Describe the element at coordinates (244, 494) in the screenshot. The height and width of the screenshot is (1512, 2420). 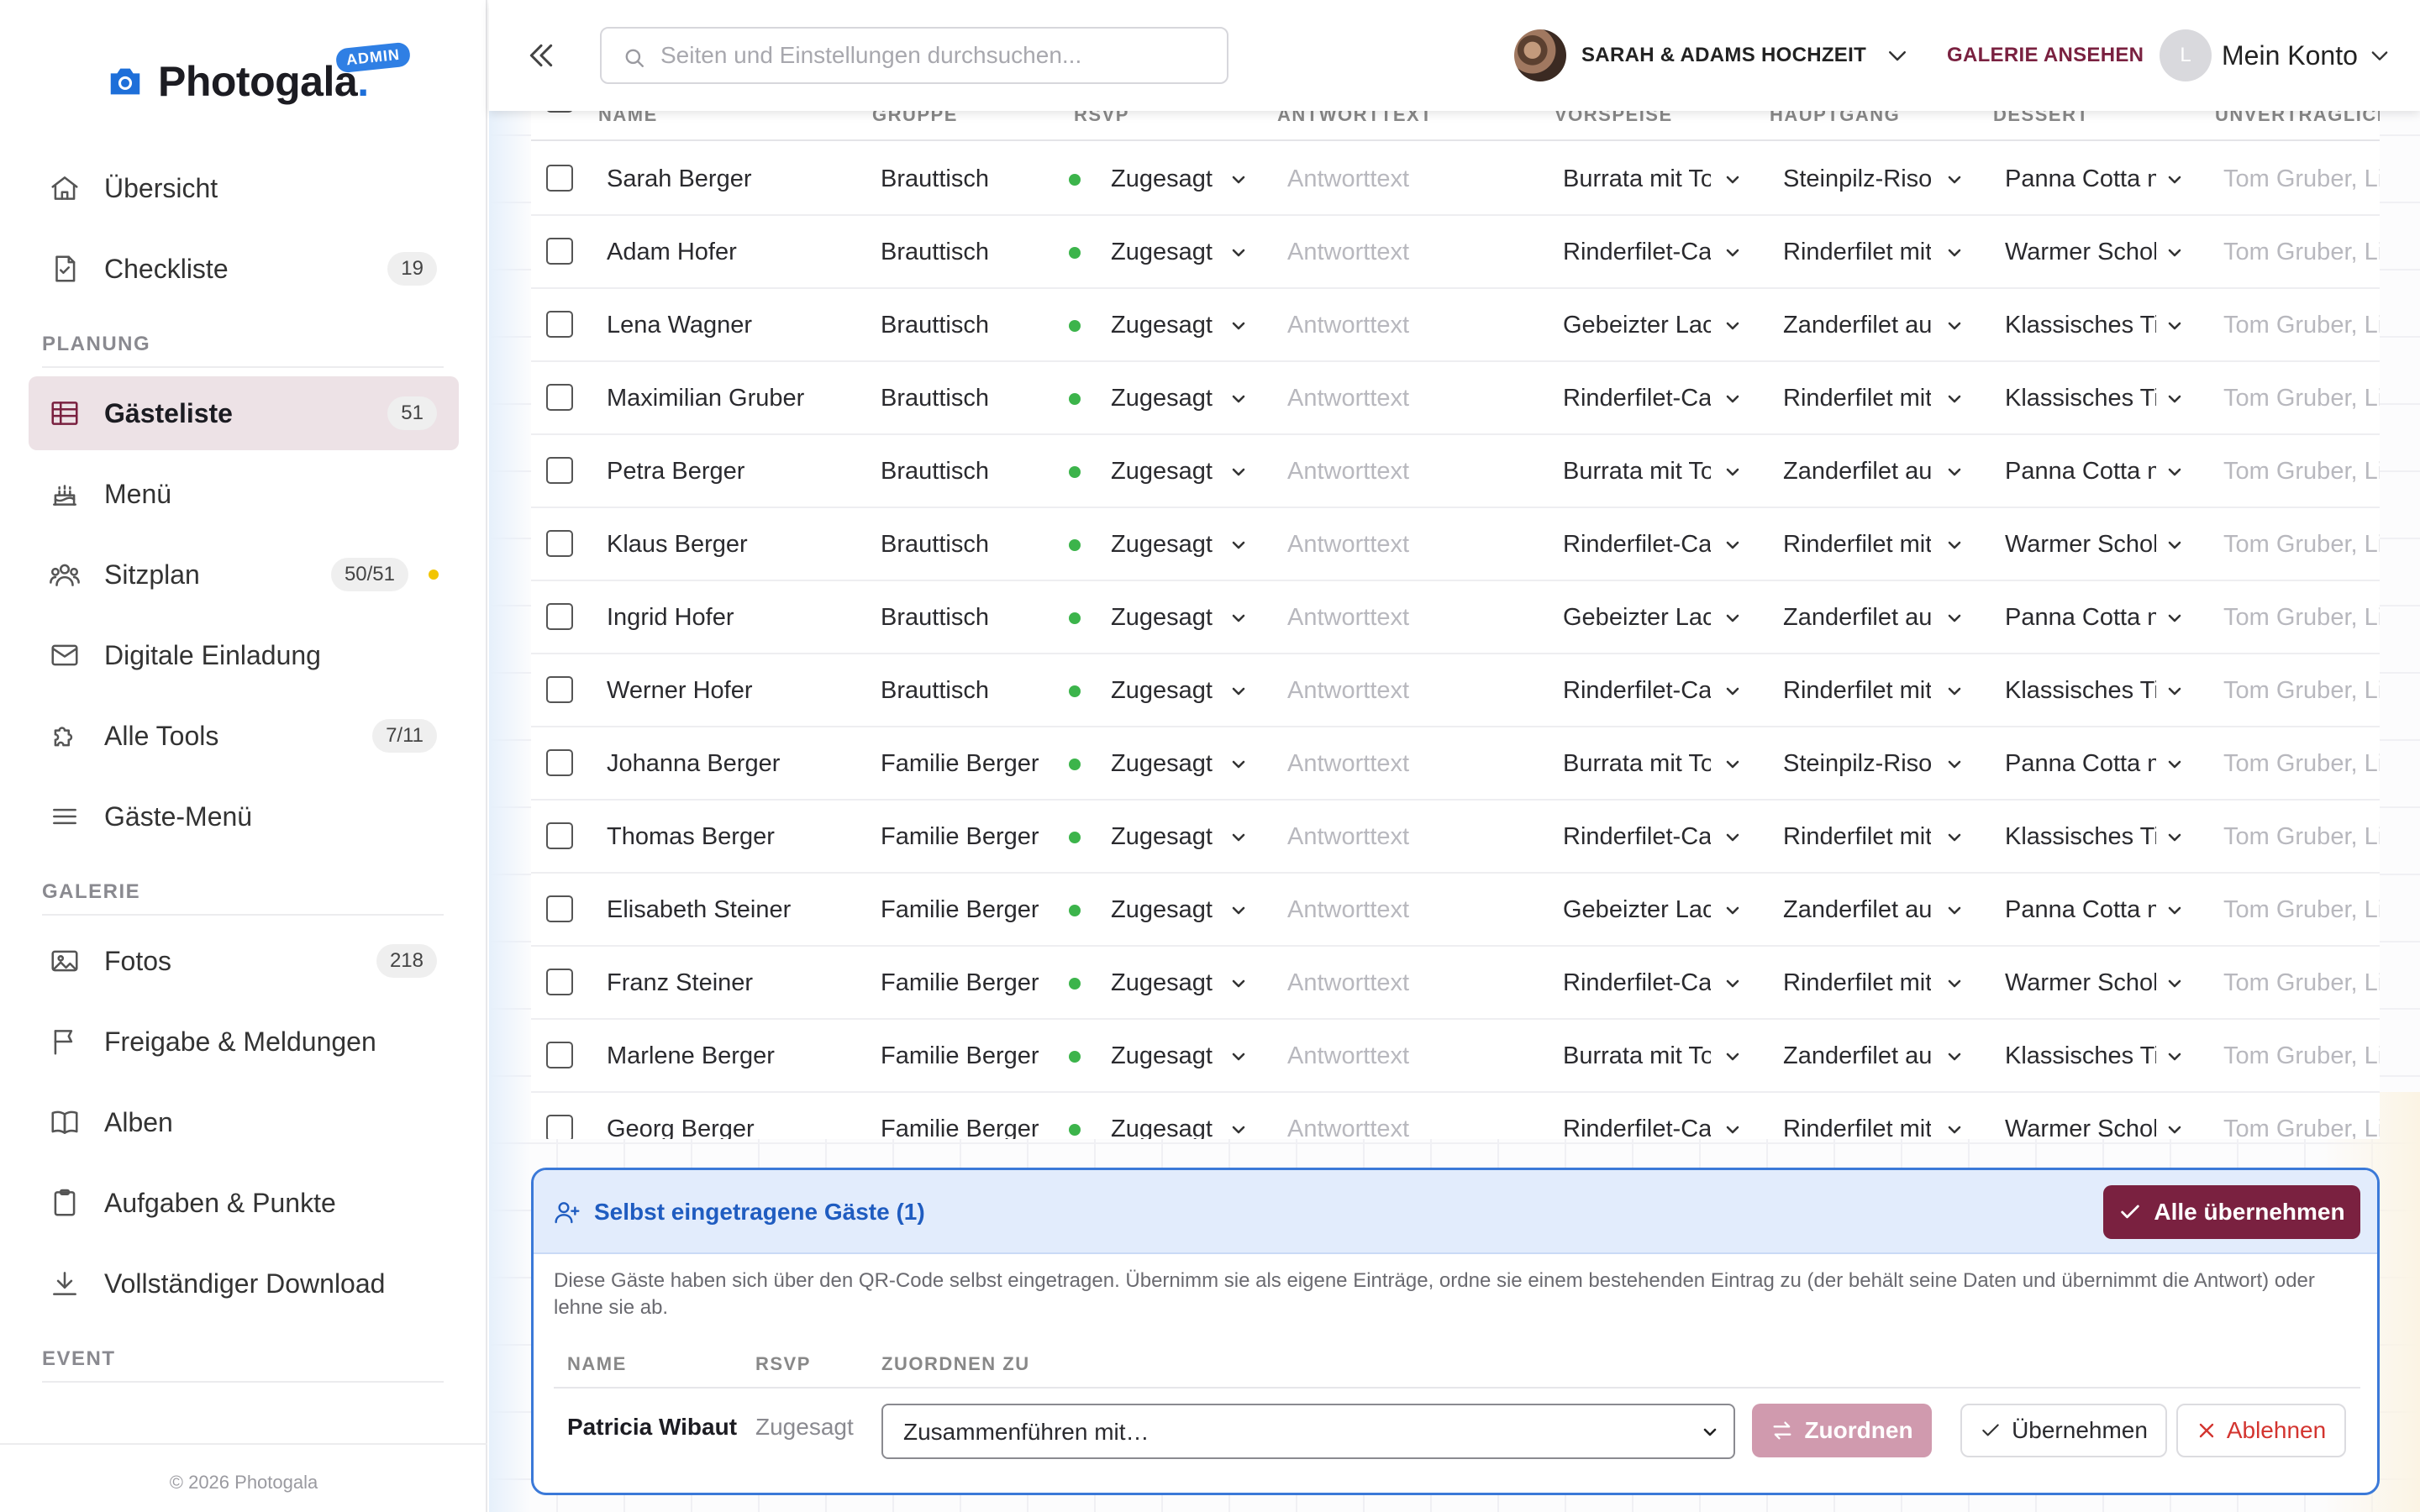
I see `sidebar-item-menü: Menü` at that location.